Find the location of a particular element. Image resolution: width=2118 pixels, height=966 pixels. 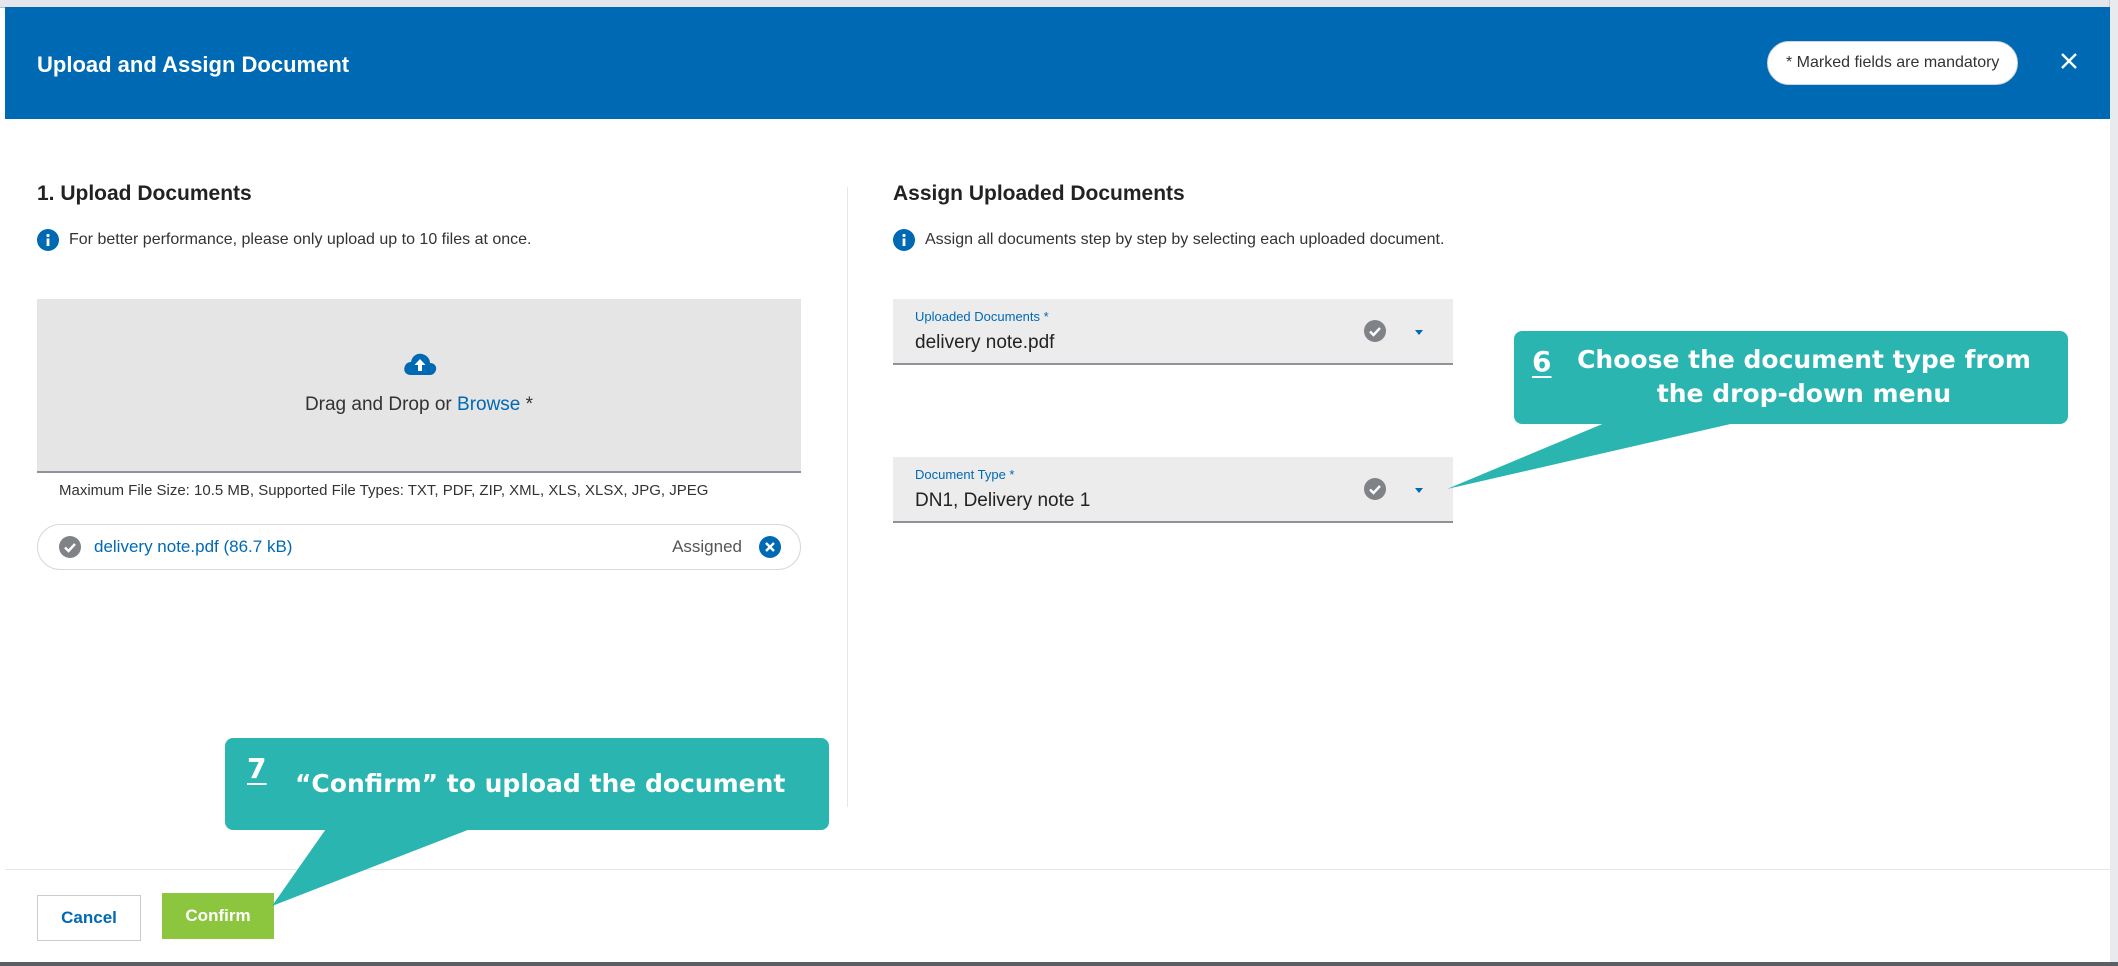

dropzone-prefix: Drag and Drop or is located at coordinates (381, 404).